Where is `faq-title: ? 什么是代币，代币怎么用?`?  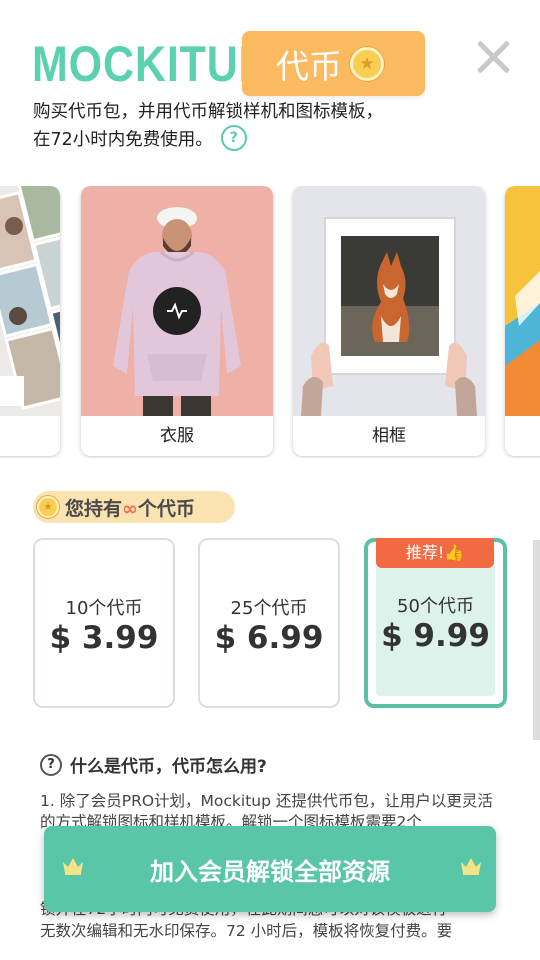 faq-title: ? 什么是代币，代币怎么用? is located at coordinates (270, 764).